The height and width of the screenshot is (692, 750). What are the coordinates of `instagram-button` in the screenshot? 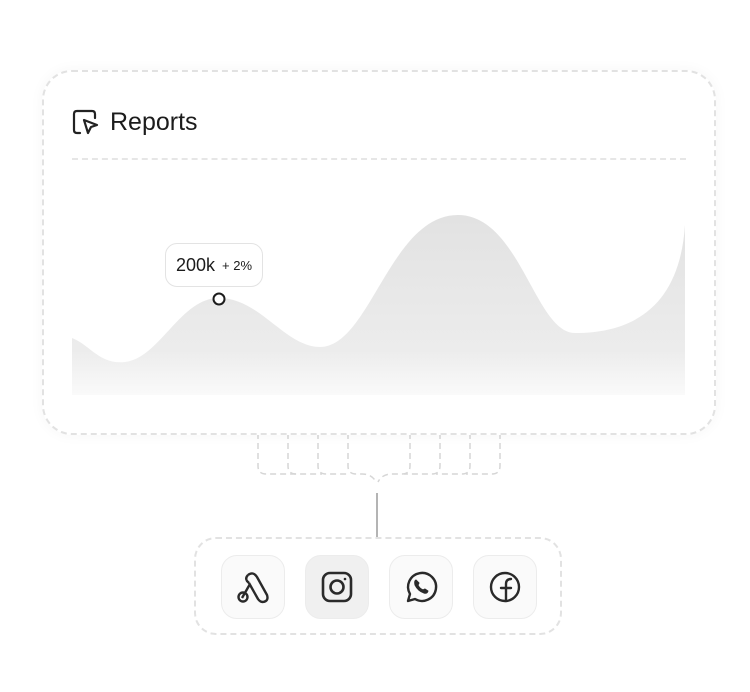 It's located at (337, 587).